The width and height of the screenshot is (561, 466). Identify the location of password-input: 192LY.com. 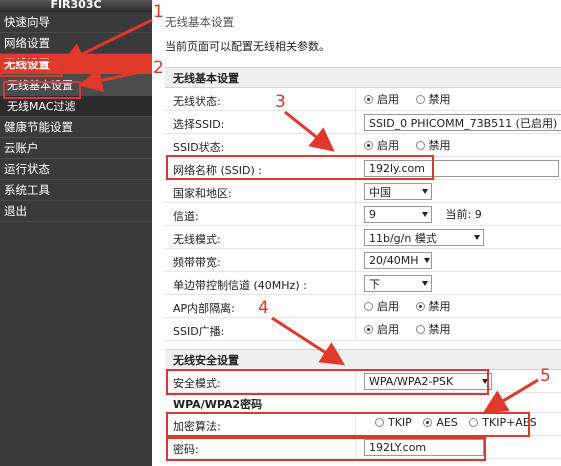
(424, 447).